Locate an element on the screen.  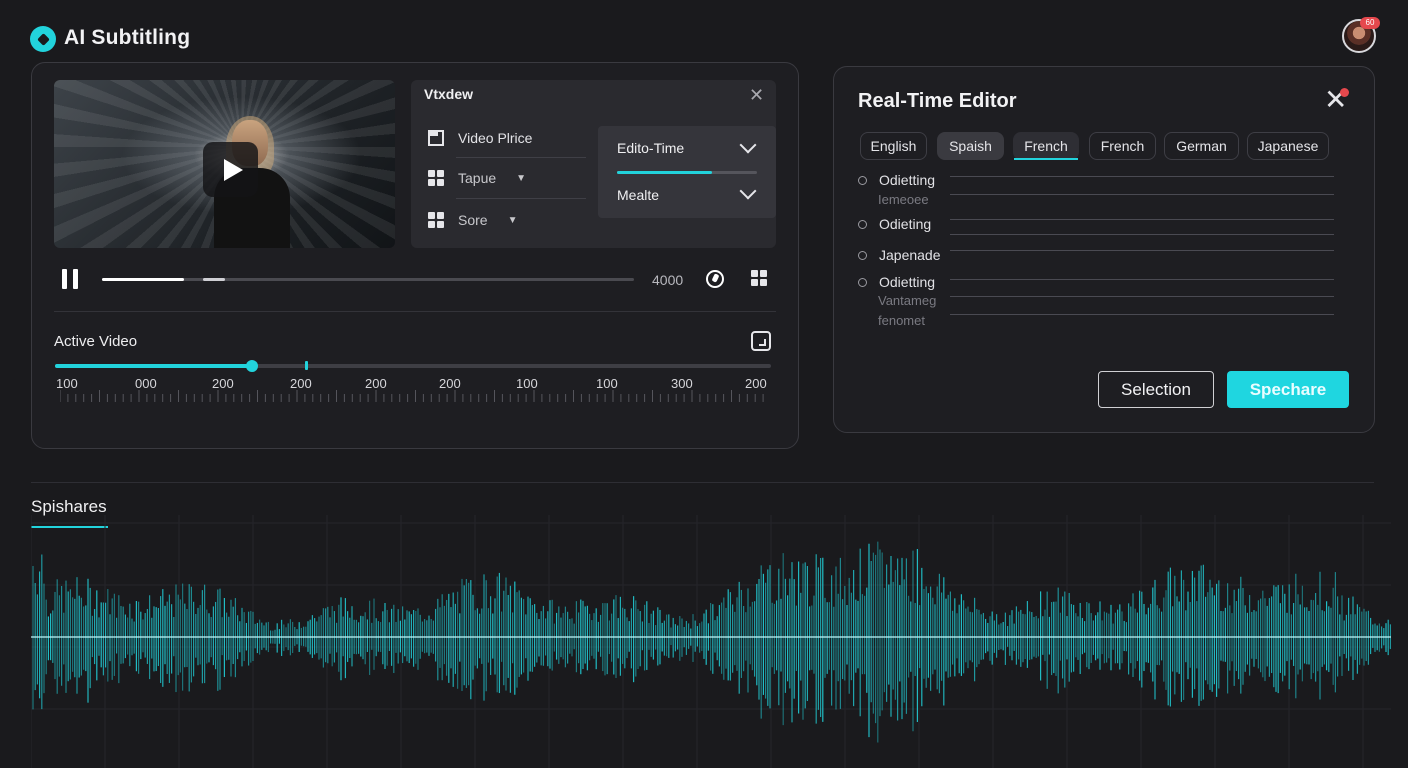
editor-title: Real-Time Editor is located at coordinates (937, 101).